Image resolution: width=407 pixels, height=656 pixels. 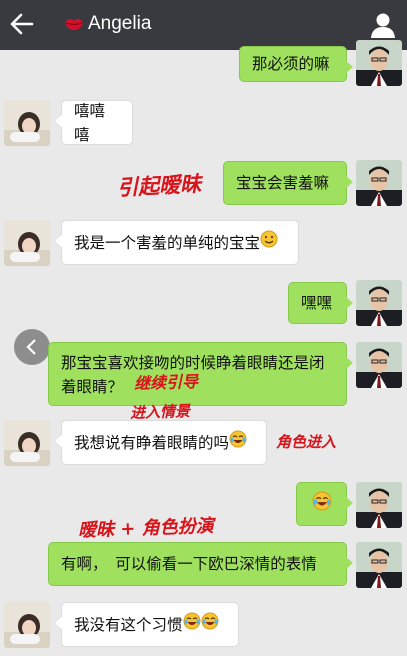 I want to click on message-bubble-left: 我没有这个习惯, so click(x=147, y=624).